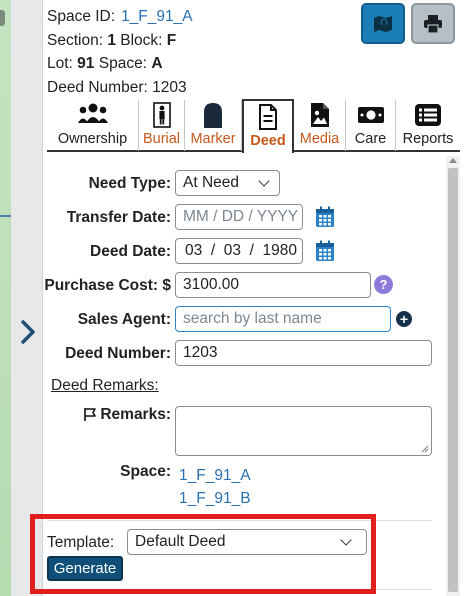  I want to click on space-link: 1_F_91_B, so click(215, 499).